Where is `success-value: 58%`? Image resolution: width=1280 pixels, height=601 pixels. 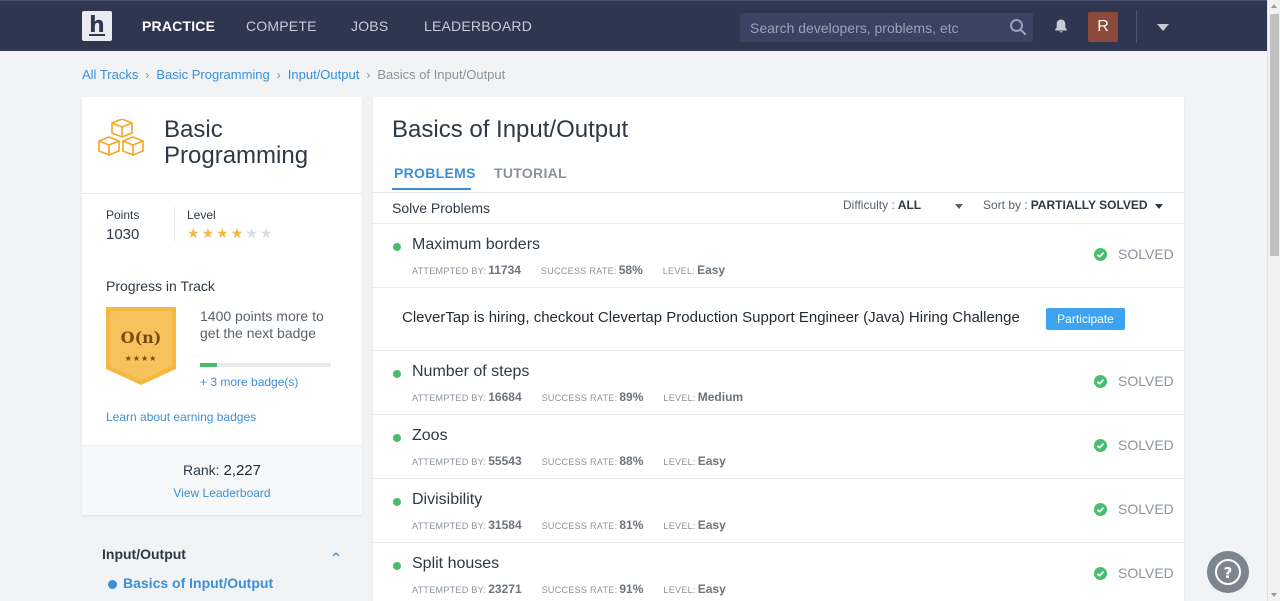 success-value: 58% is located at coordinates (630, 270).